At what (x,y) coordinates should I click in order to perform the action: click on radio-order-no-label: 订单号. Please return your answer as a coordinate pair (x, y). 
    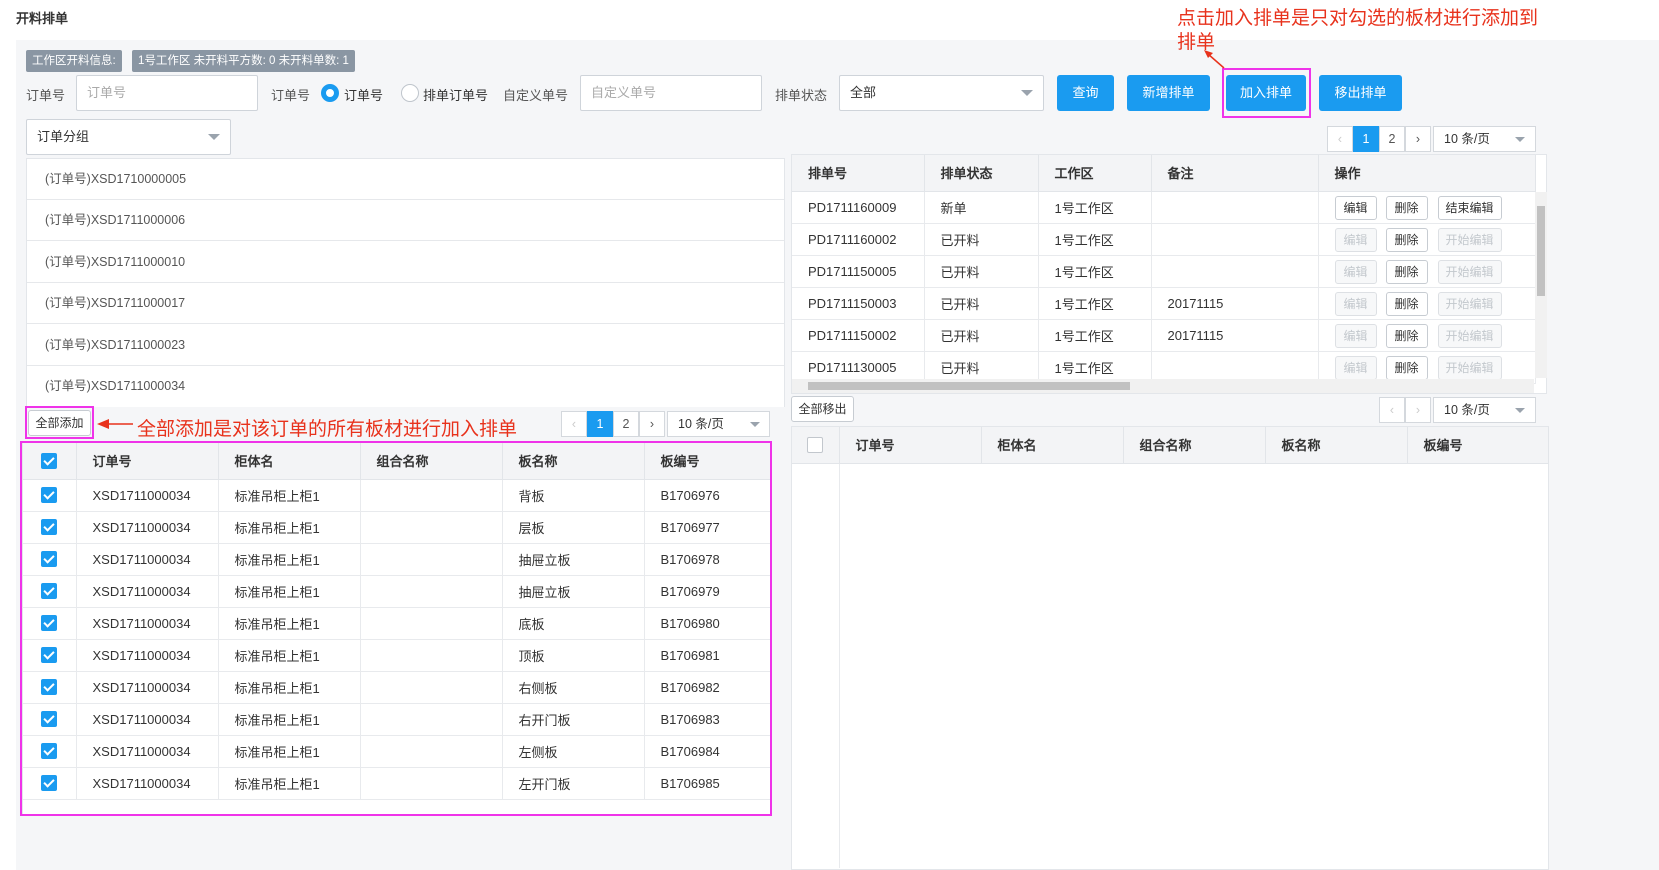
    Looking at the image, I should click on (364, 95).